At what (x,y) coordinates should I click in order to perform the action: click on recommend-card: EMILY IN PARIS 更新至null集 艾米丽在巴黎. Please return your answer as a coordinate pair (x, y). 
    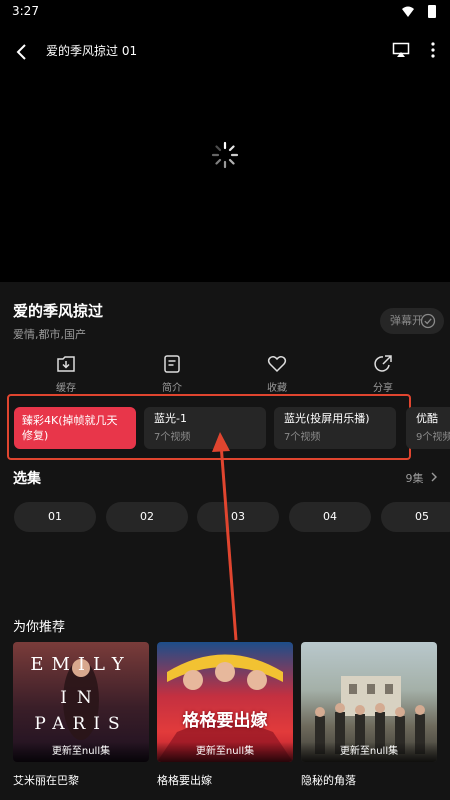
    Looking at the image, I should click on (81, 715).